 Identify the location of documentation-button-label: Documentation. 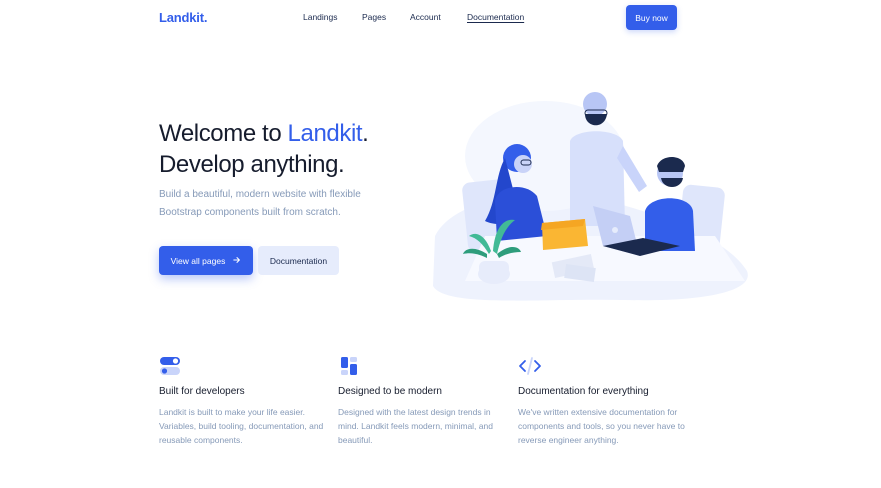
(298, 260).